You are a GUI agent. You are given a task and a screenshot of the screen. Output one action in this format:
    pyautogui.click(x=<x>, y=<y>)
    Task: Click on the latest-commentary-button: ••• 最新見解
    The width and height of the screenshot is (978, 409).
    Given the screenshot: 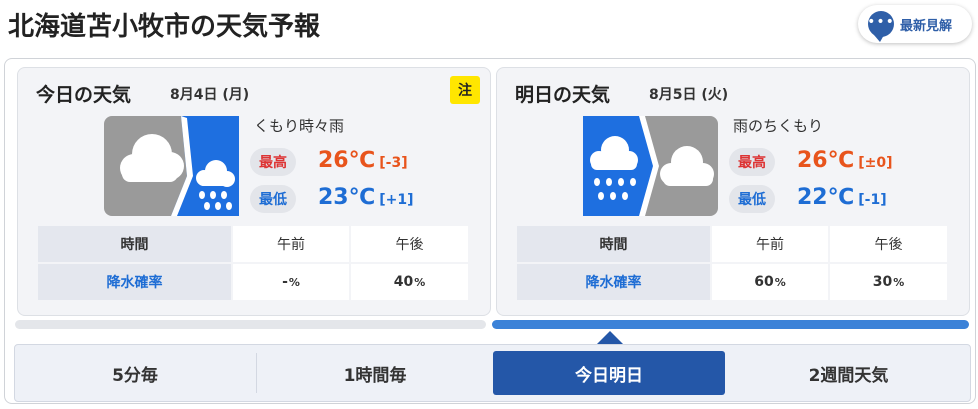 What is the action you would take?
    pyautogui.click(x=915, y=24)
    